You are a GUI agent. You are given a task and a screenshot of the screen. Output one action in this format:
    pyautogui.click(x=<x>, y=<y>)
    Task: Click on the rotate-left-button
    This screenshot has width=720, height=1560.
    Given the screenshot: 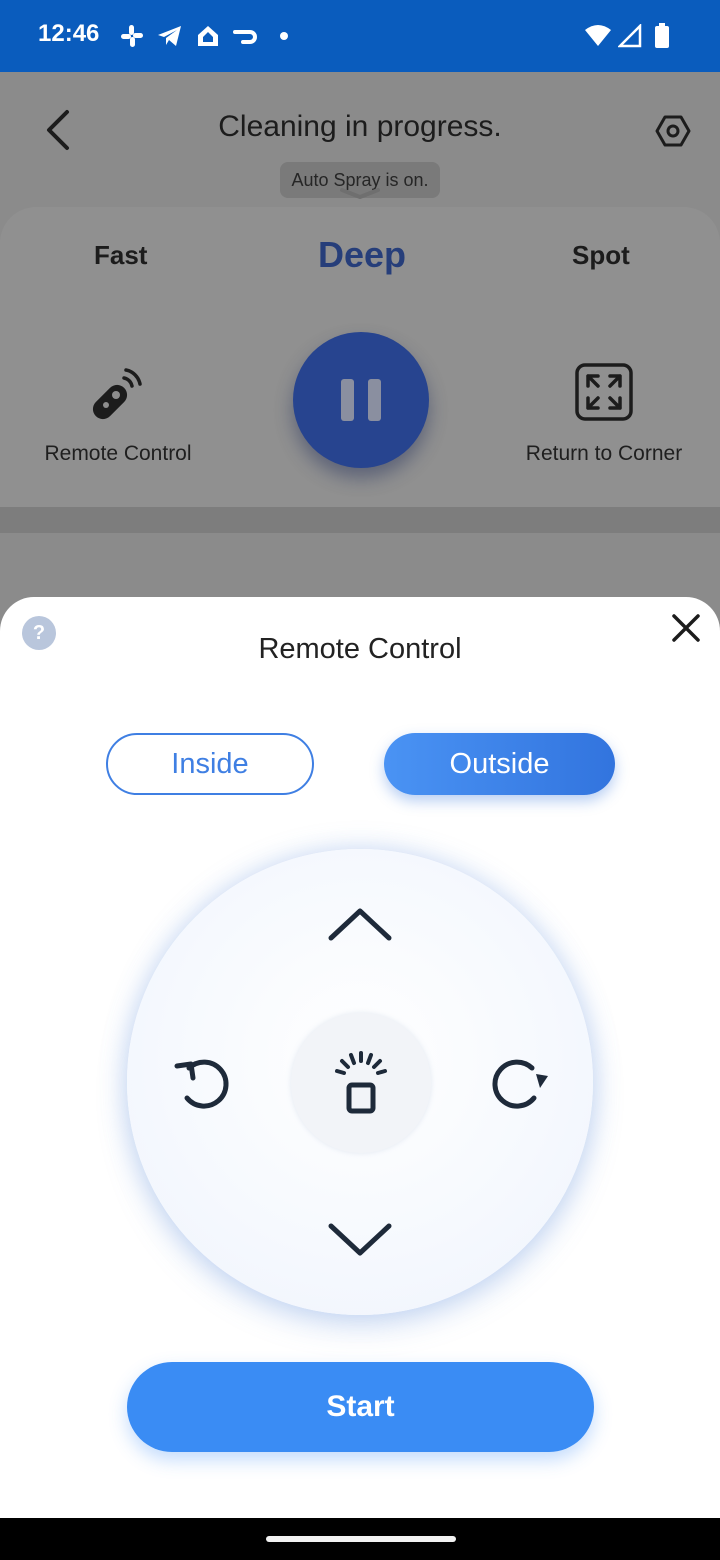 What is the action you would take?
    pyautogui.click(x=201, y=1082)
    